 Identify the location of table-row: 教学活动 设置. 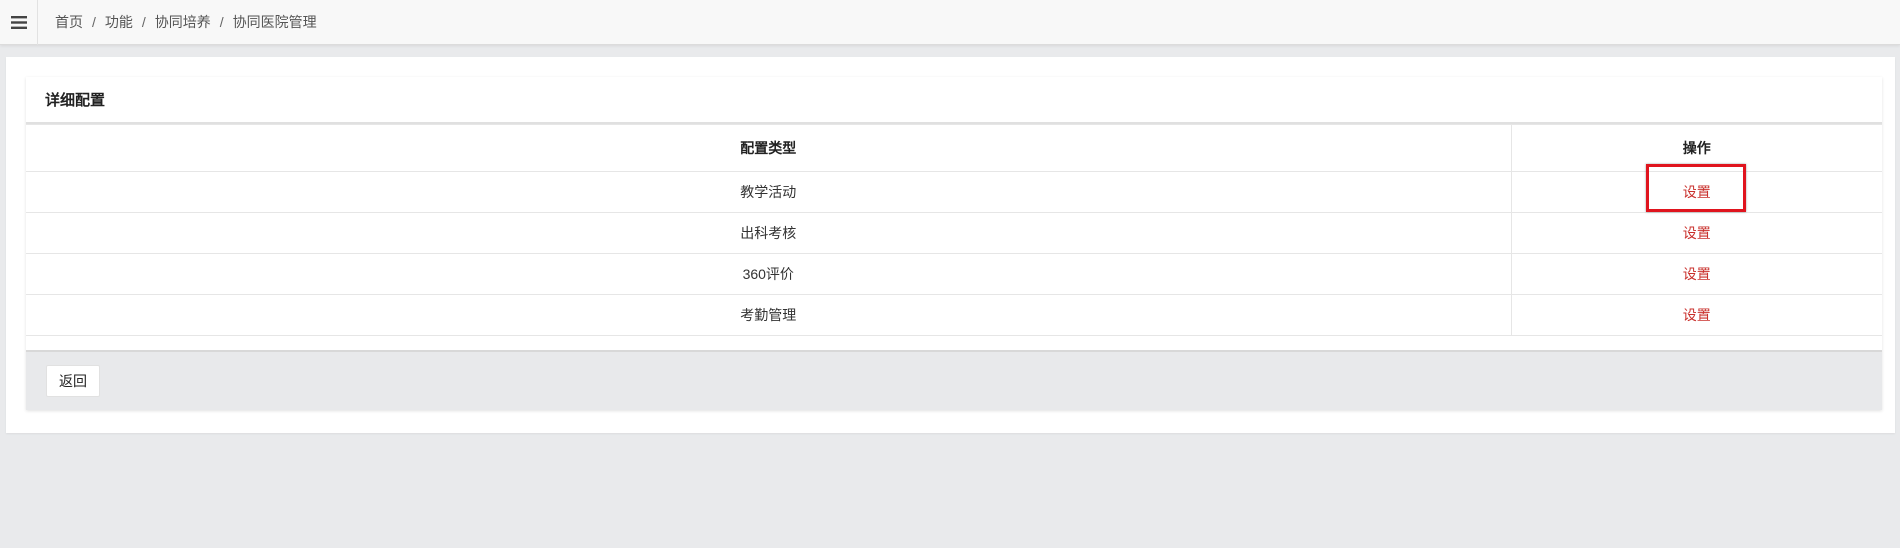
(954, 188).